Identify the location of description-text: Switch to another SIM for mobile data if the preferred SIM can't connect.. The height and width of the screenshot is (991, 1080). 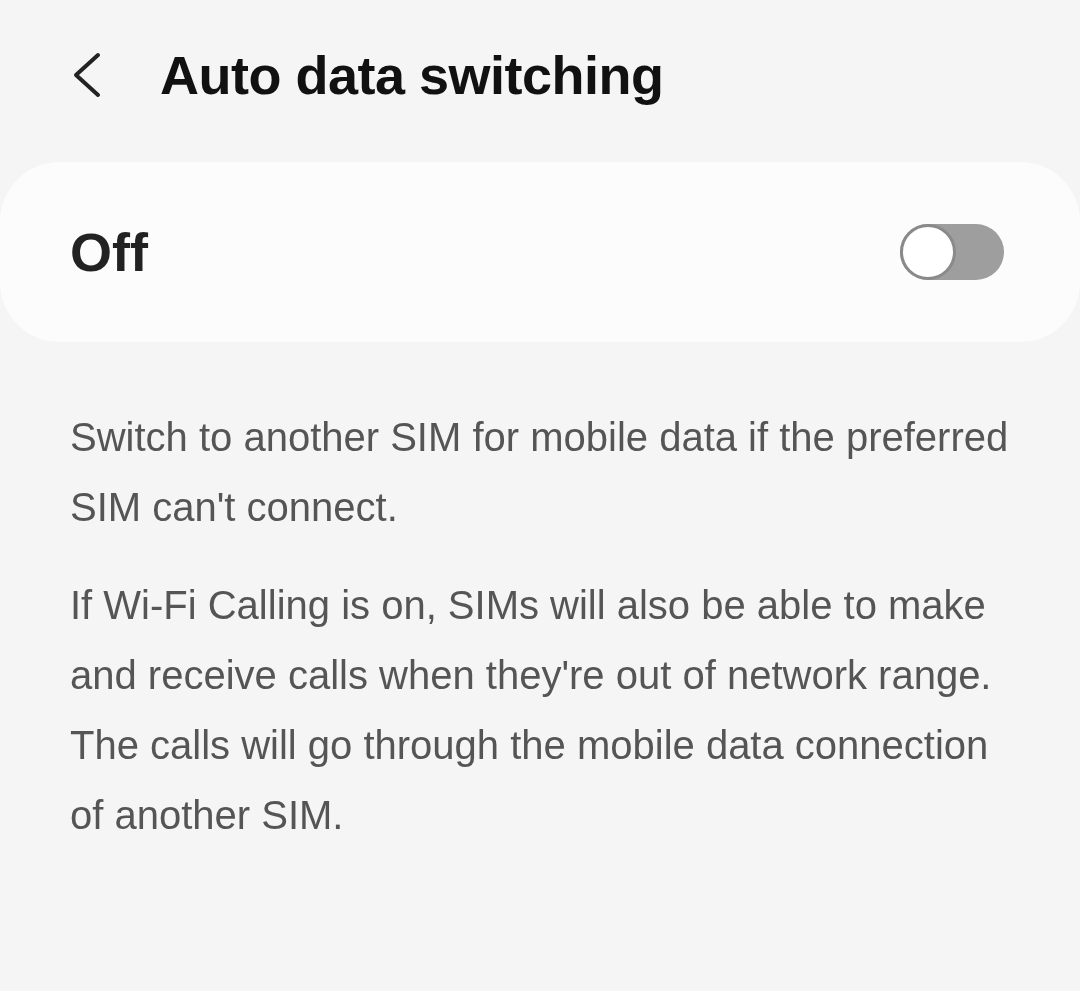
(540, 472).